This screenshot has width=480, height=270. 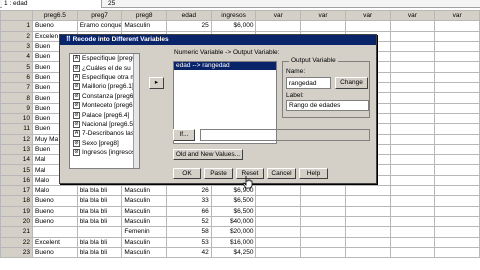 I want to click on row-header: 12, so click(x=16, y=139).